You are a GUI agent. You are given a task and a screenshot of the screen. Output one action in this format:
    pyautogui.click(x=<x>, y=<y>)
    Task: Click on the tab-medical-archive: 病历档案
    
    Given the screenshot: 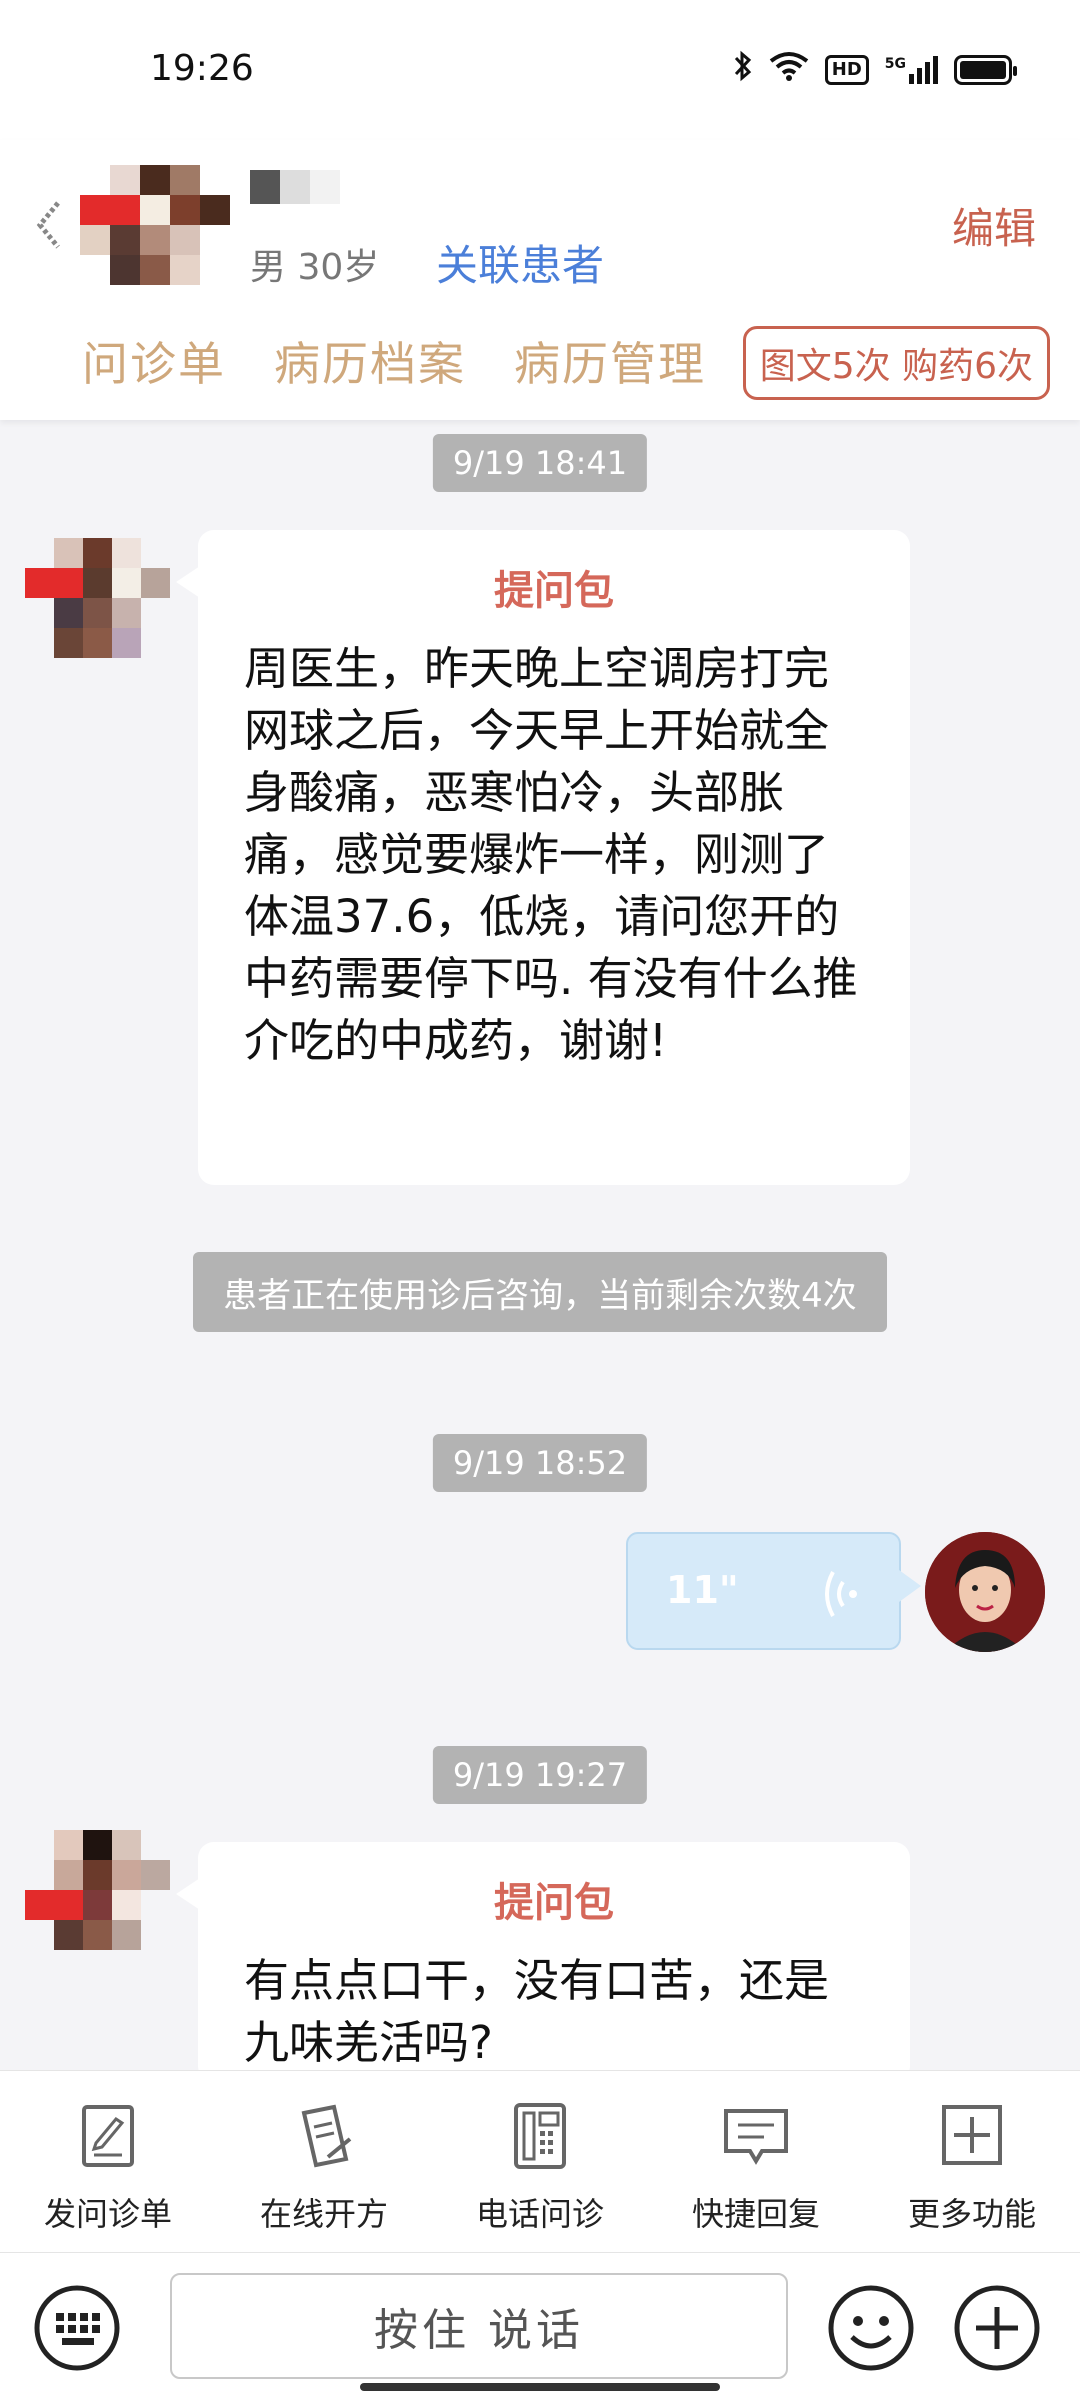 What is the action you would take?
    pyautogui.click(x=370, y=361)
    